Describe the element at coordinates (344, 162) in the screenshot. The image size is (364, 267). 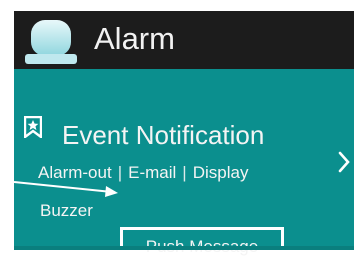
I see `chevron-right-icon` at that location.